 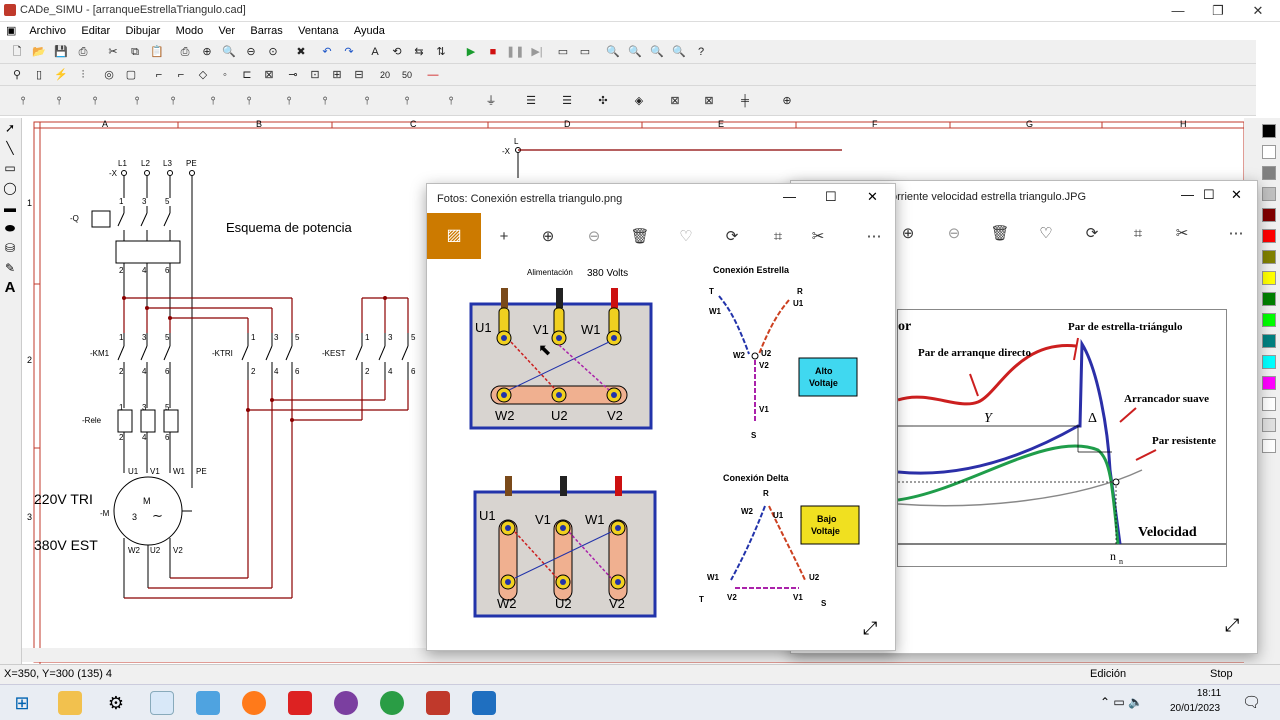 I want to click on breaker-icon: ⫶, so click(x=83, y=75).